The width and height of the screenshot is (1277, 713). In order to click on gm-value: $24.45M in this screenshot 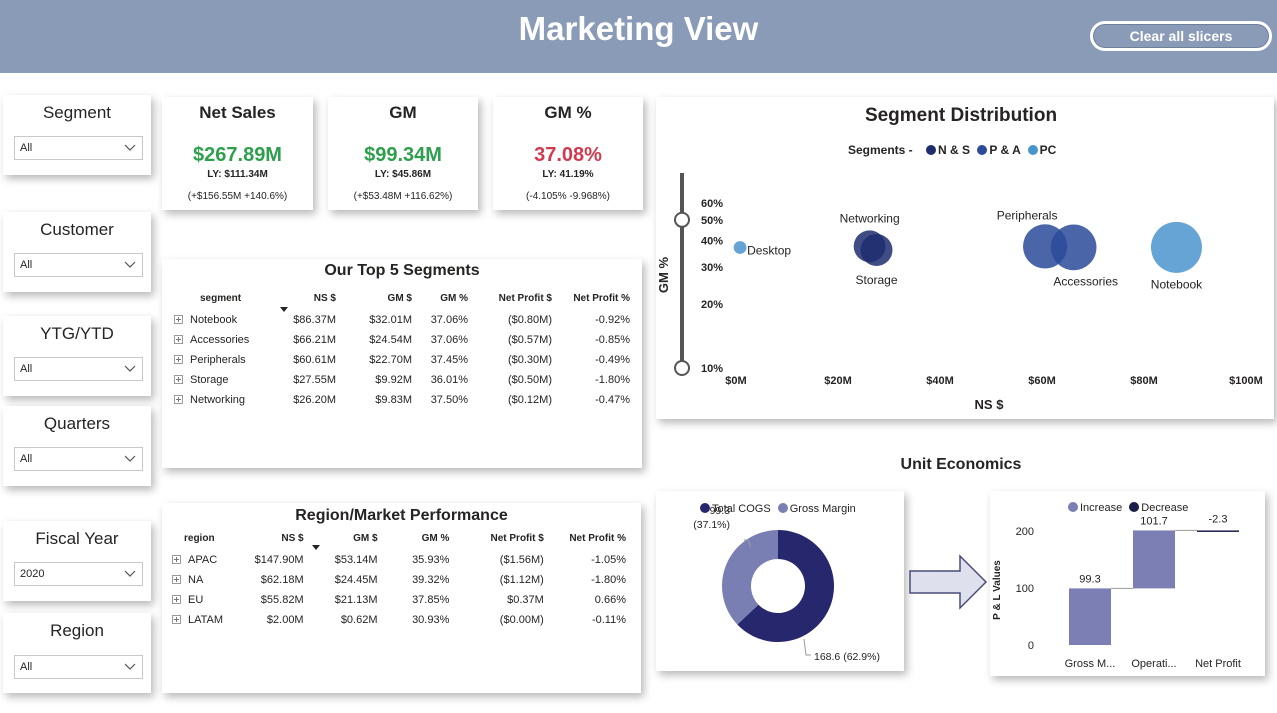, I will do `click(356, 580)`.